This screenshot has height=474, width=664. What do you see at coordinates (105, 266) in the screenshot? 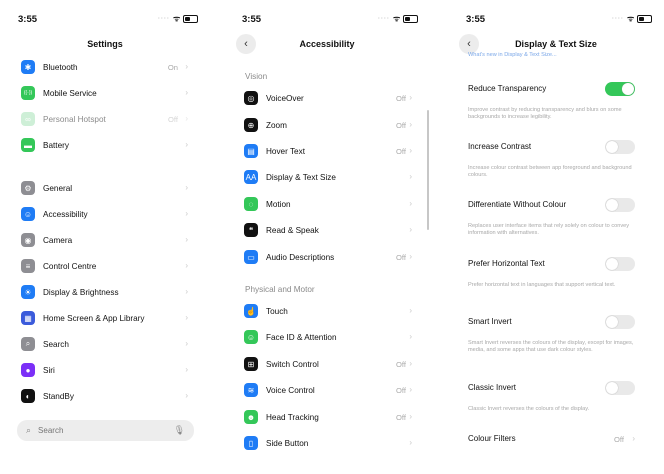
I see `row-control-centre: ≡ Control Centre ›` at bounding box center [105, 266].